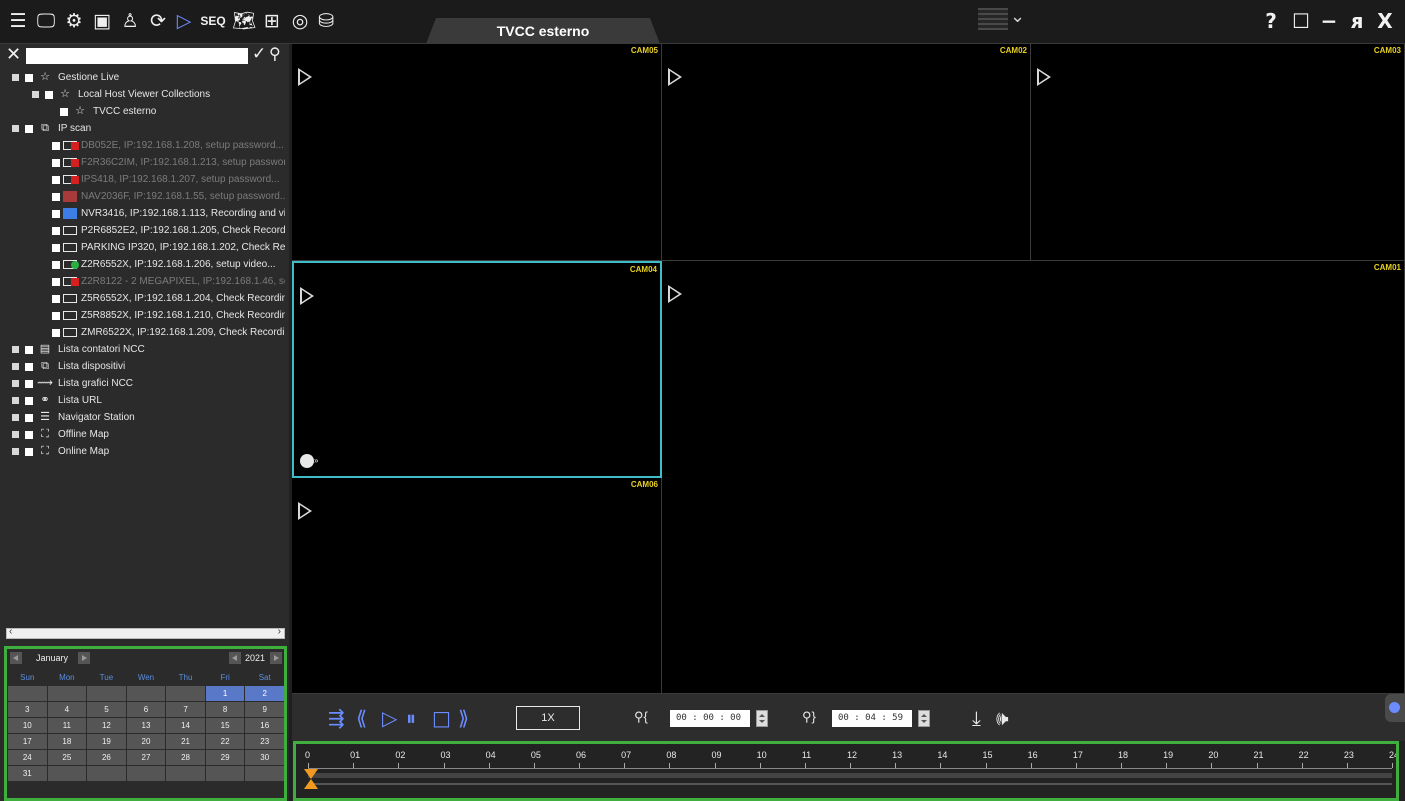  I want to click on grid-icon: ⊞, so click(272, 21).